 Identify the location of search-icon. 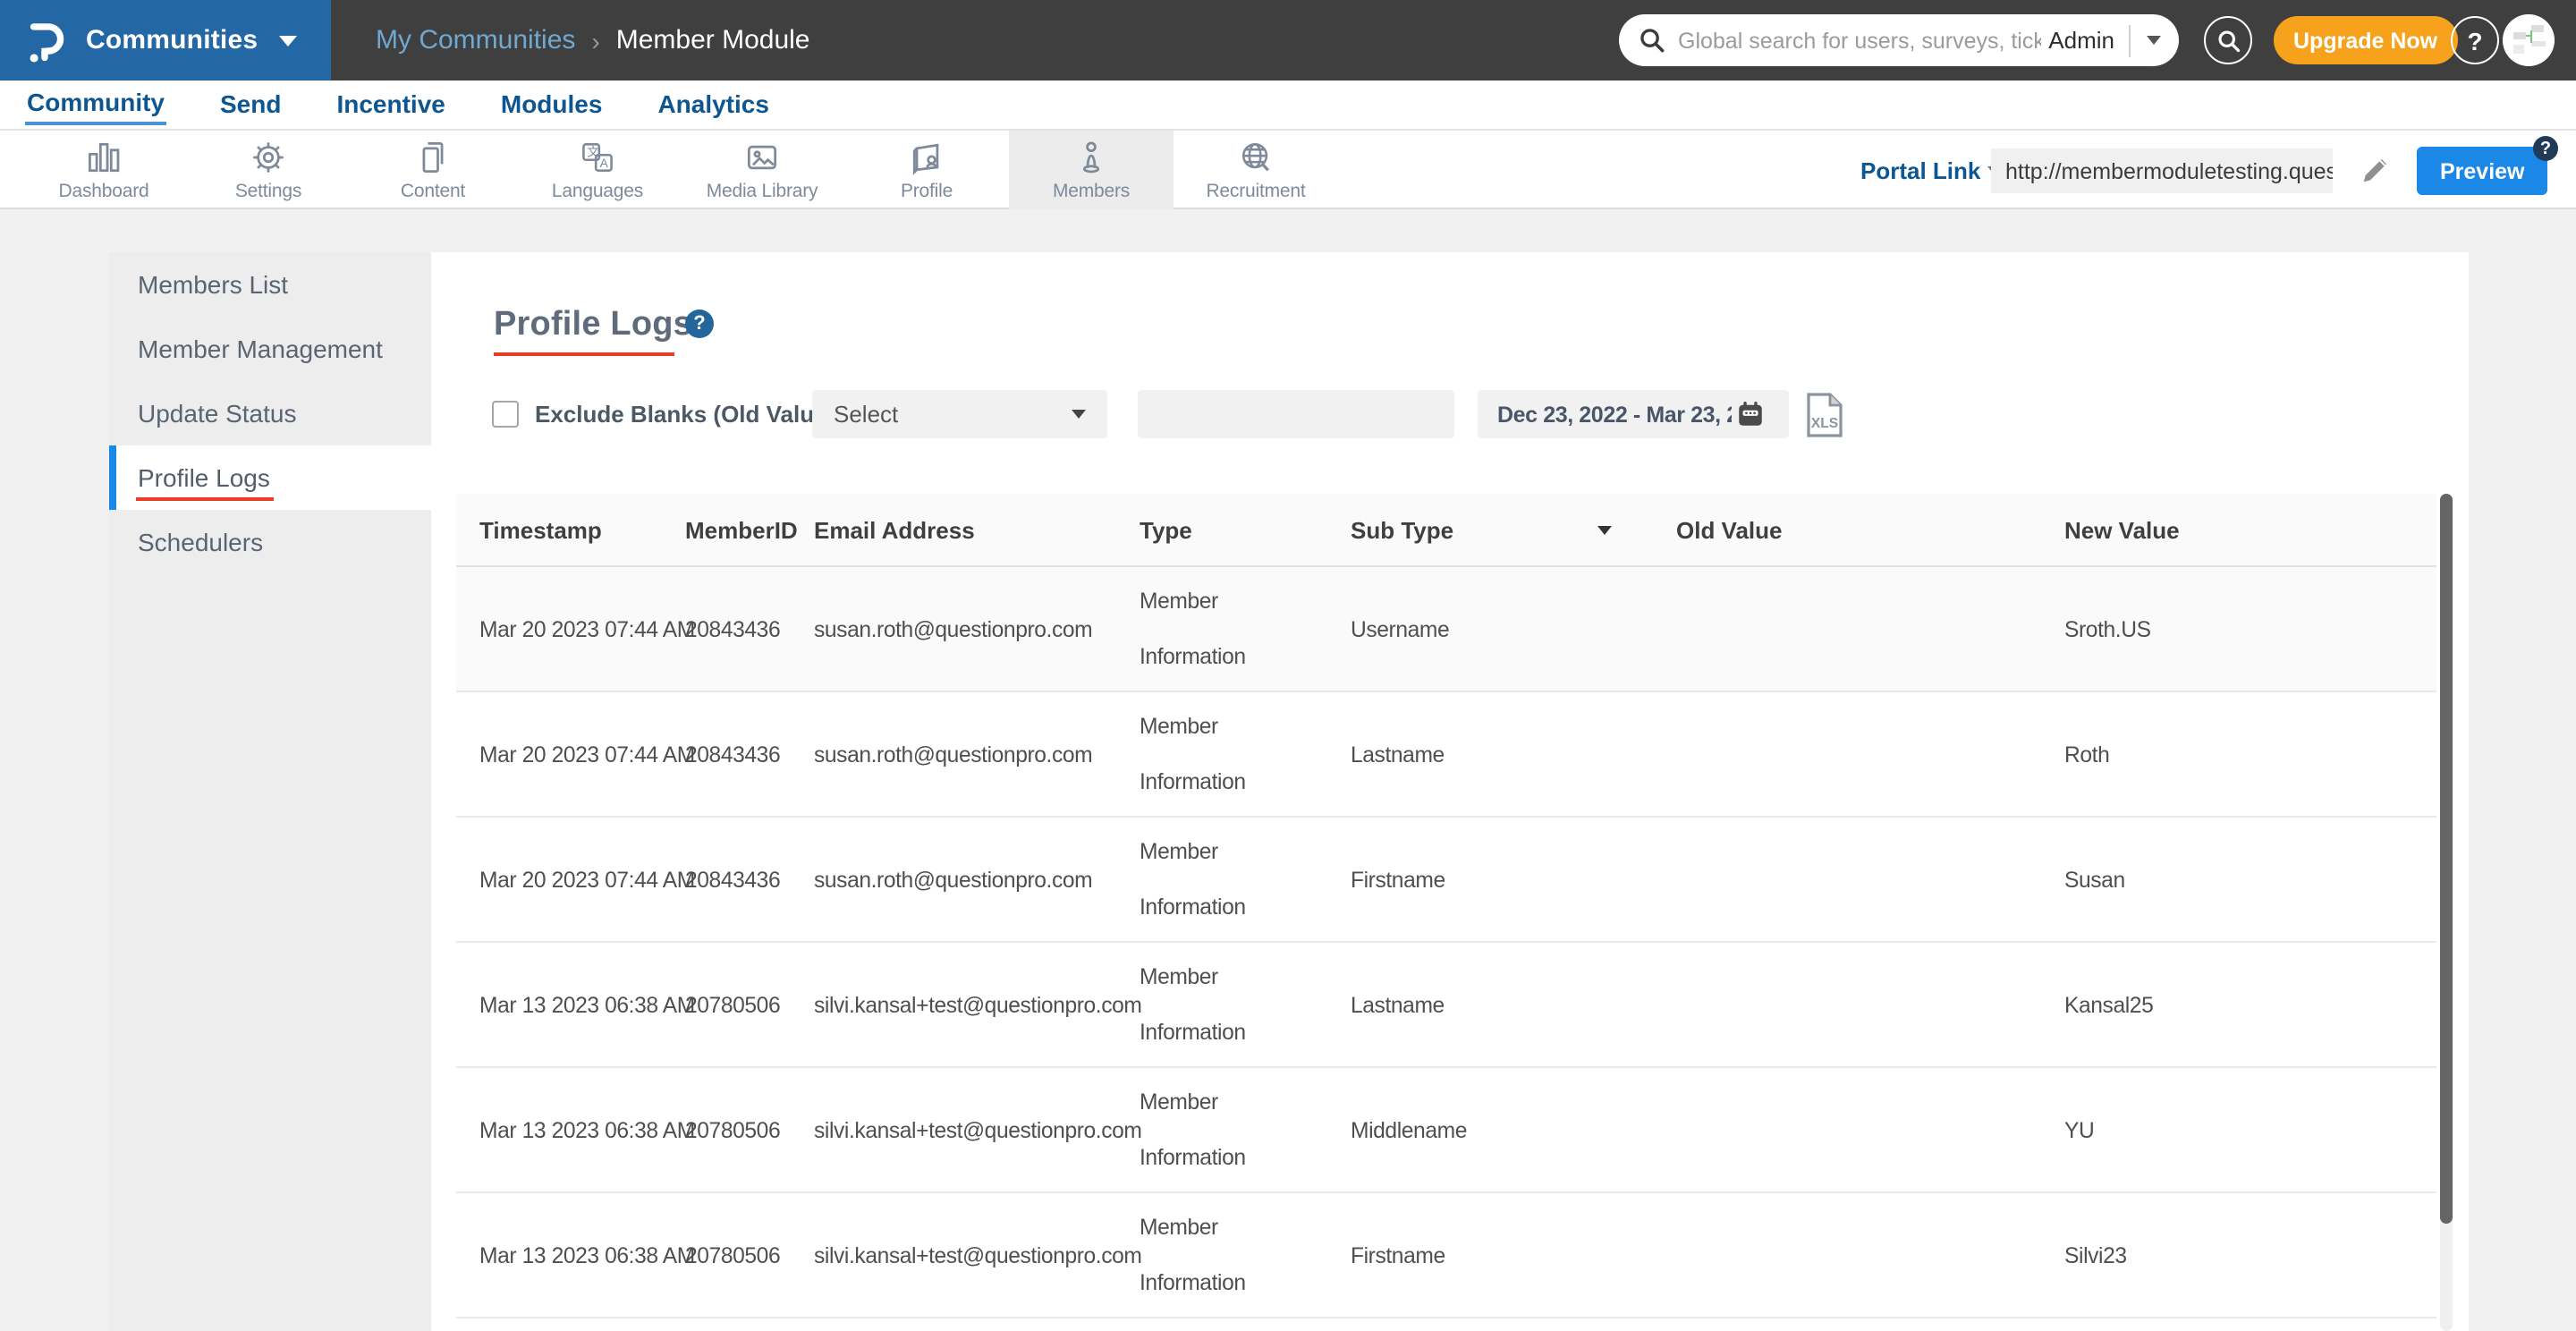
(1652, 41).